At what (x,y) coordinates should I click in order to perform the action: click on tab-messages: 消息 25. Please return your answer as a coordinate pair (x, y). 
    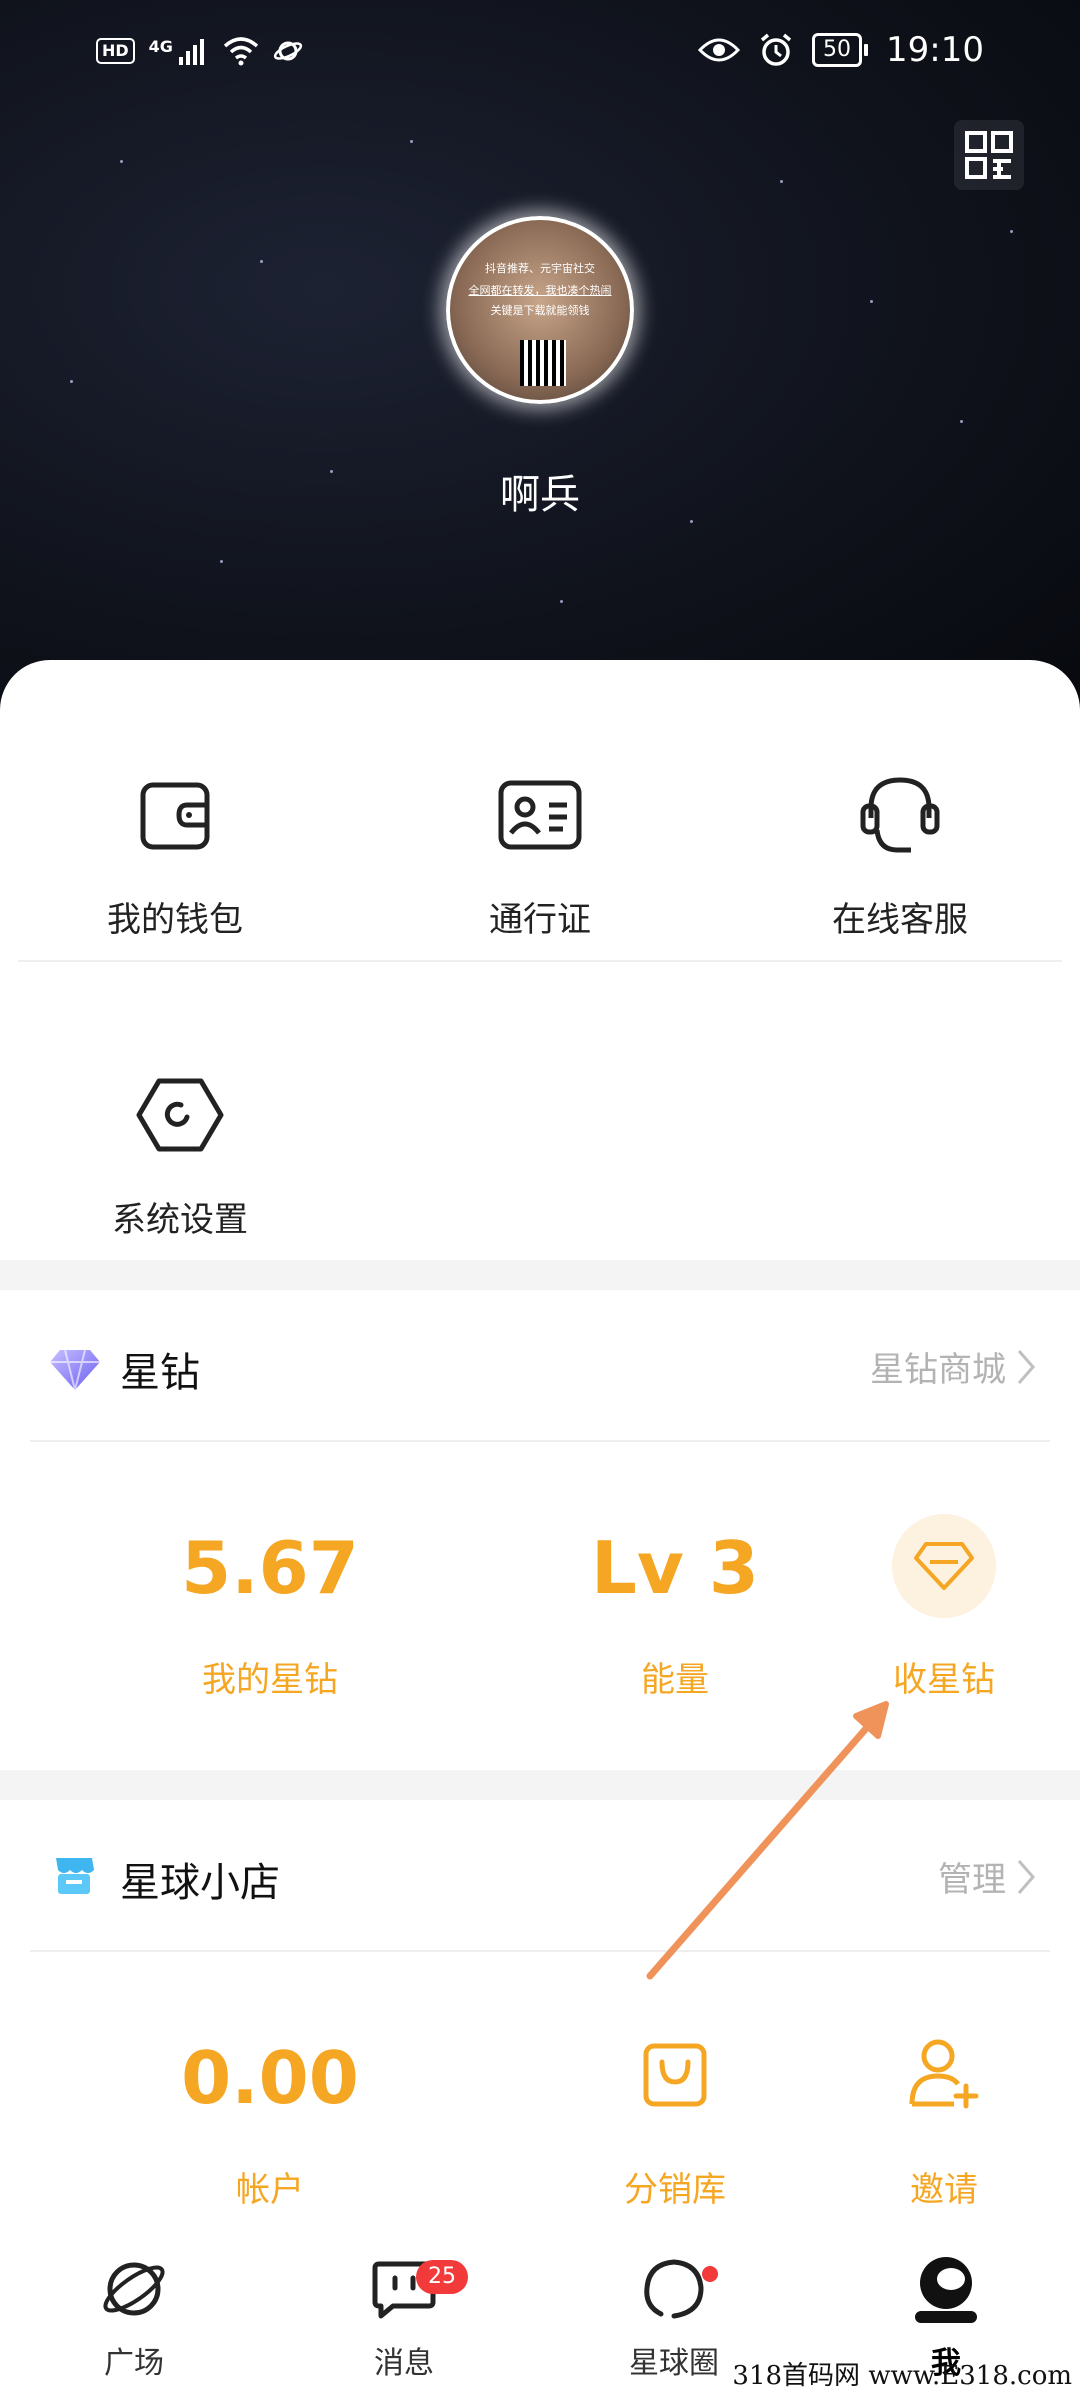
    Looking at the image, I should click on (404, 2306).